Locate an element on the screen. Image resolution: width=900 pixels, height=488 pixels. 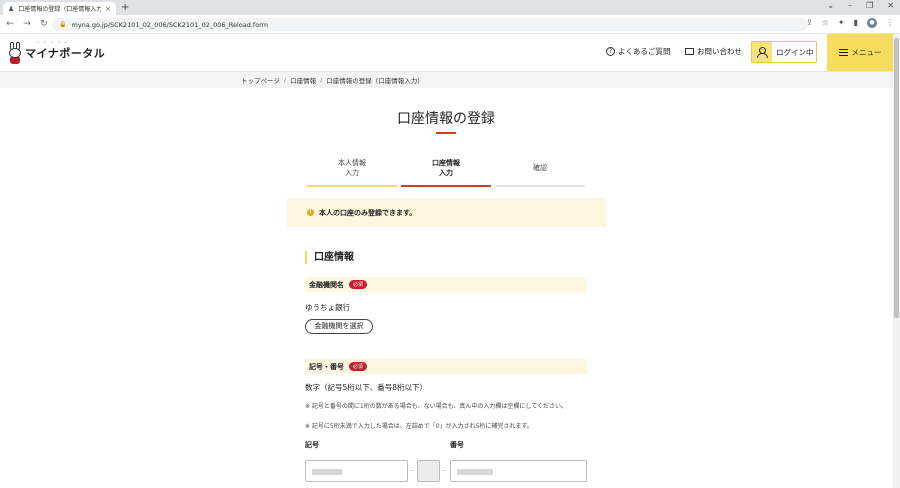
close-tab-icon: × is located at coordinates (108, 9).